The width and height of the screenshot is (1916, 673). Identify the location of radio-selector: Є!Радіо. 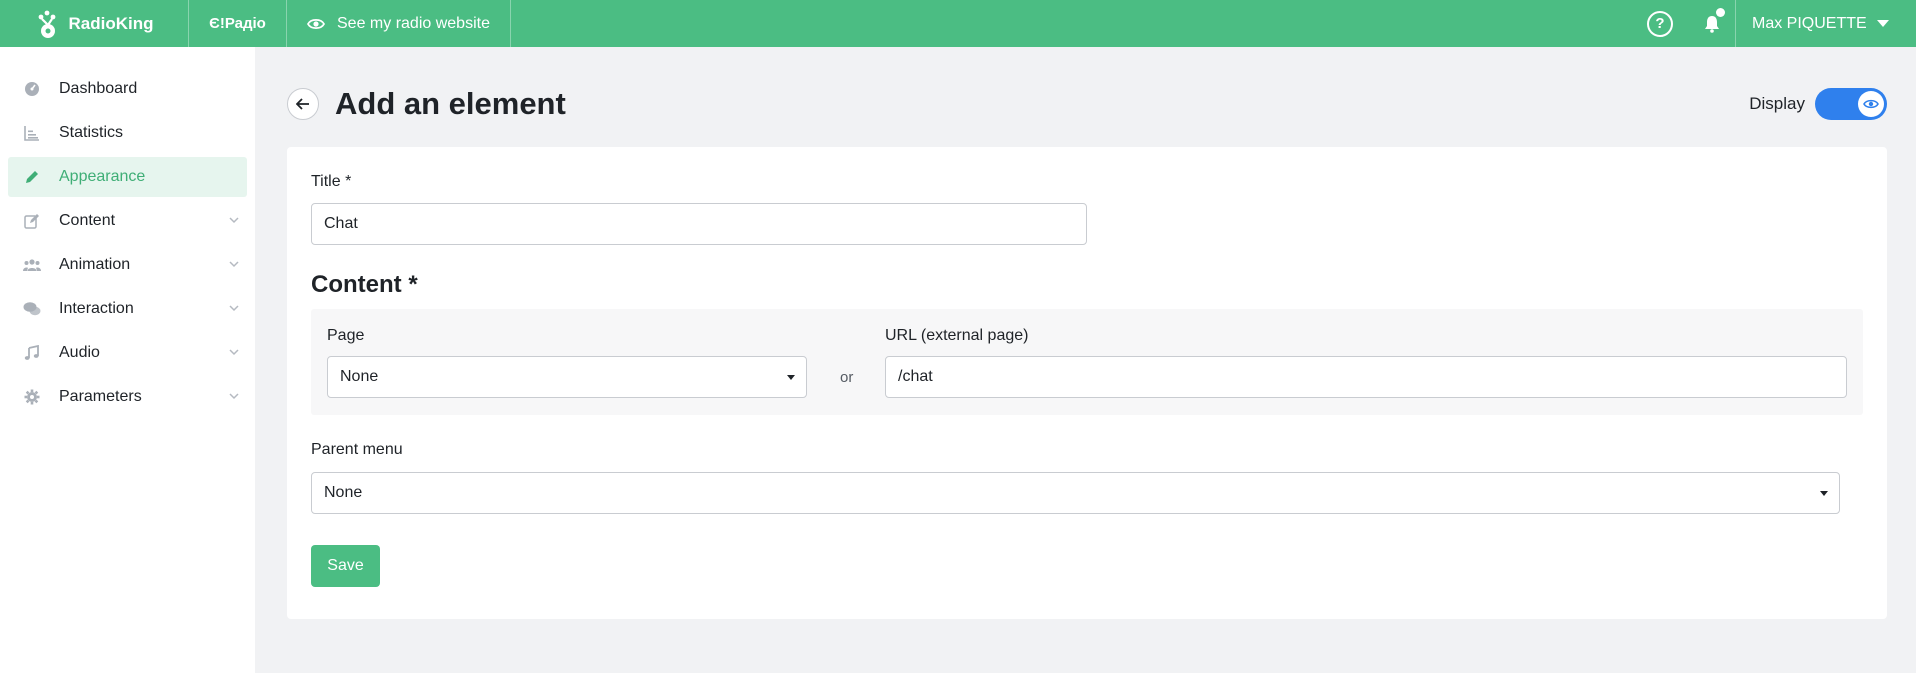
(238, 23).